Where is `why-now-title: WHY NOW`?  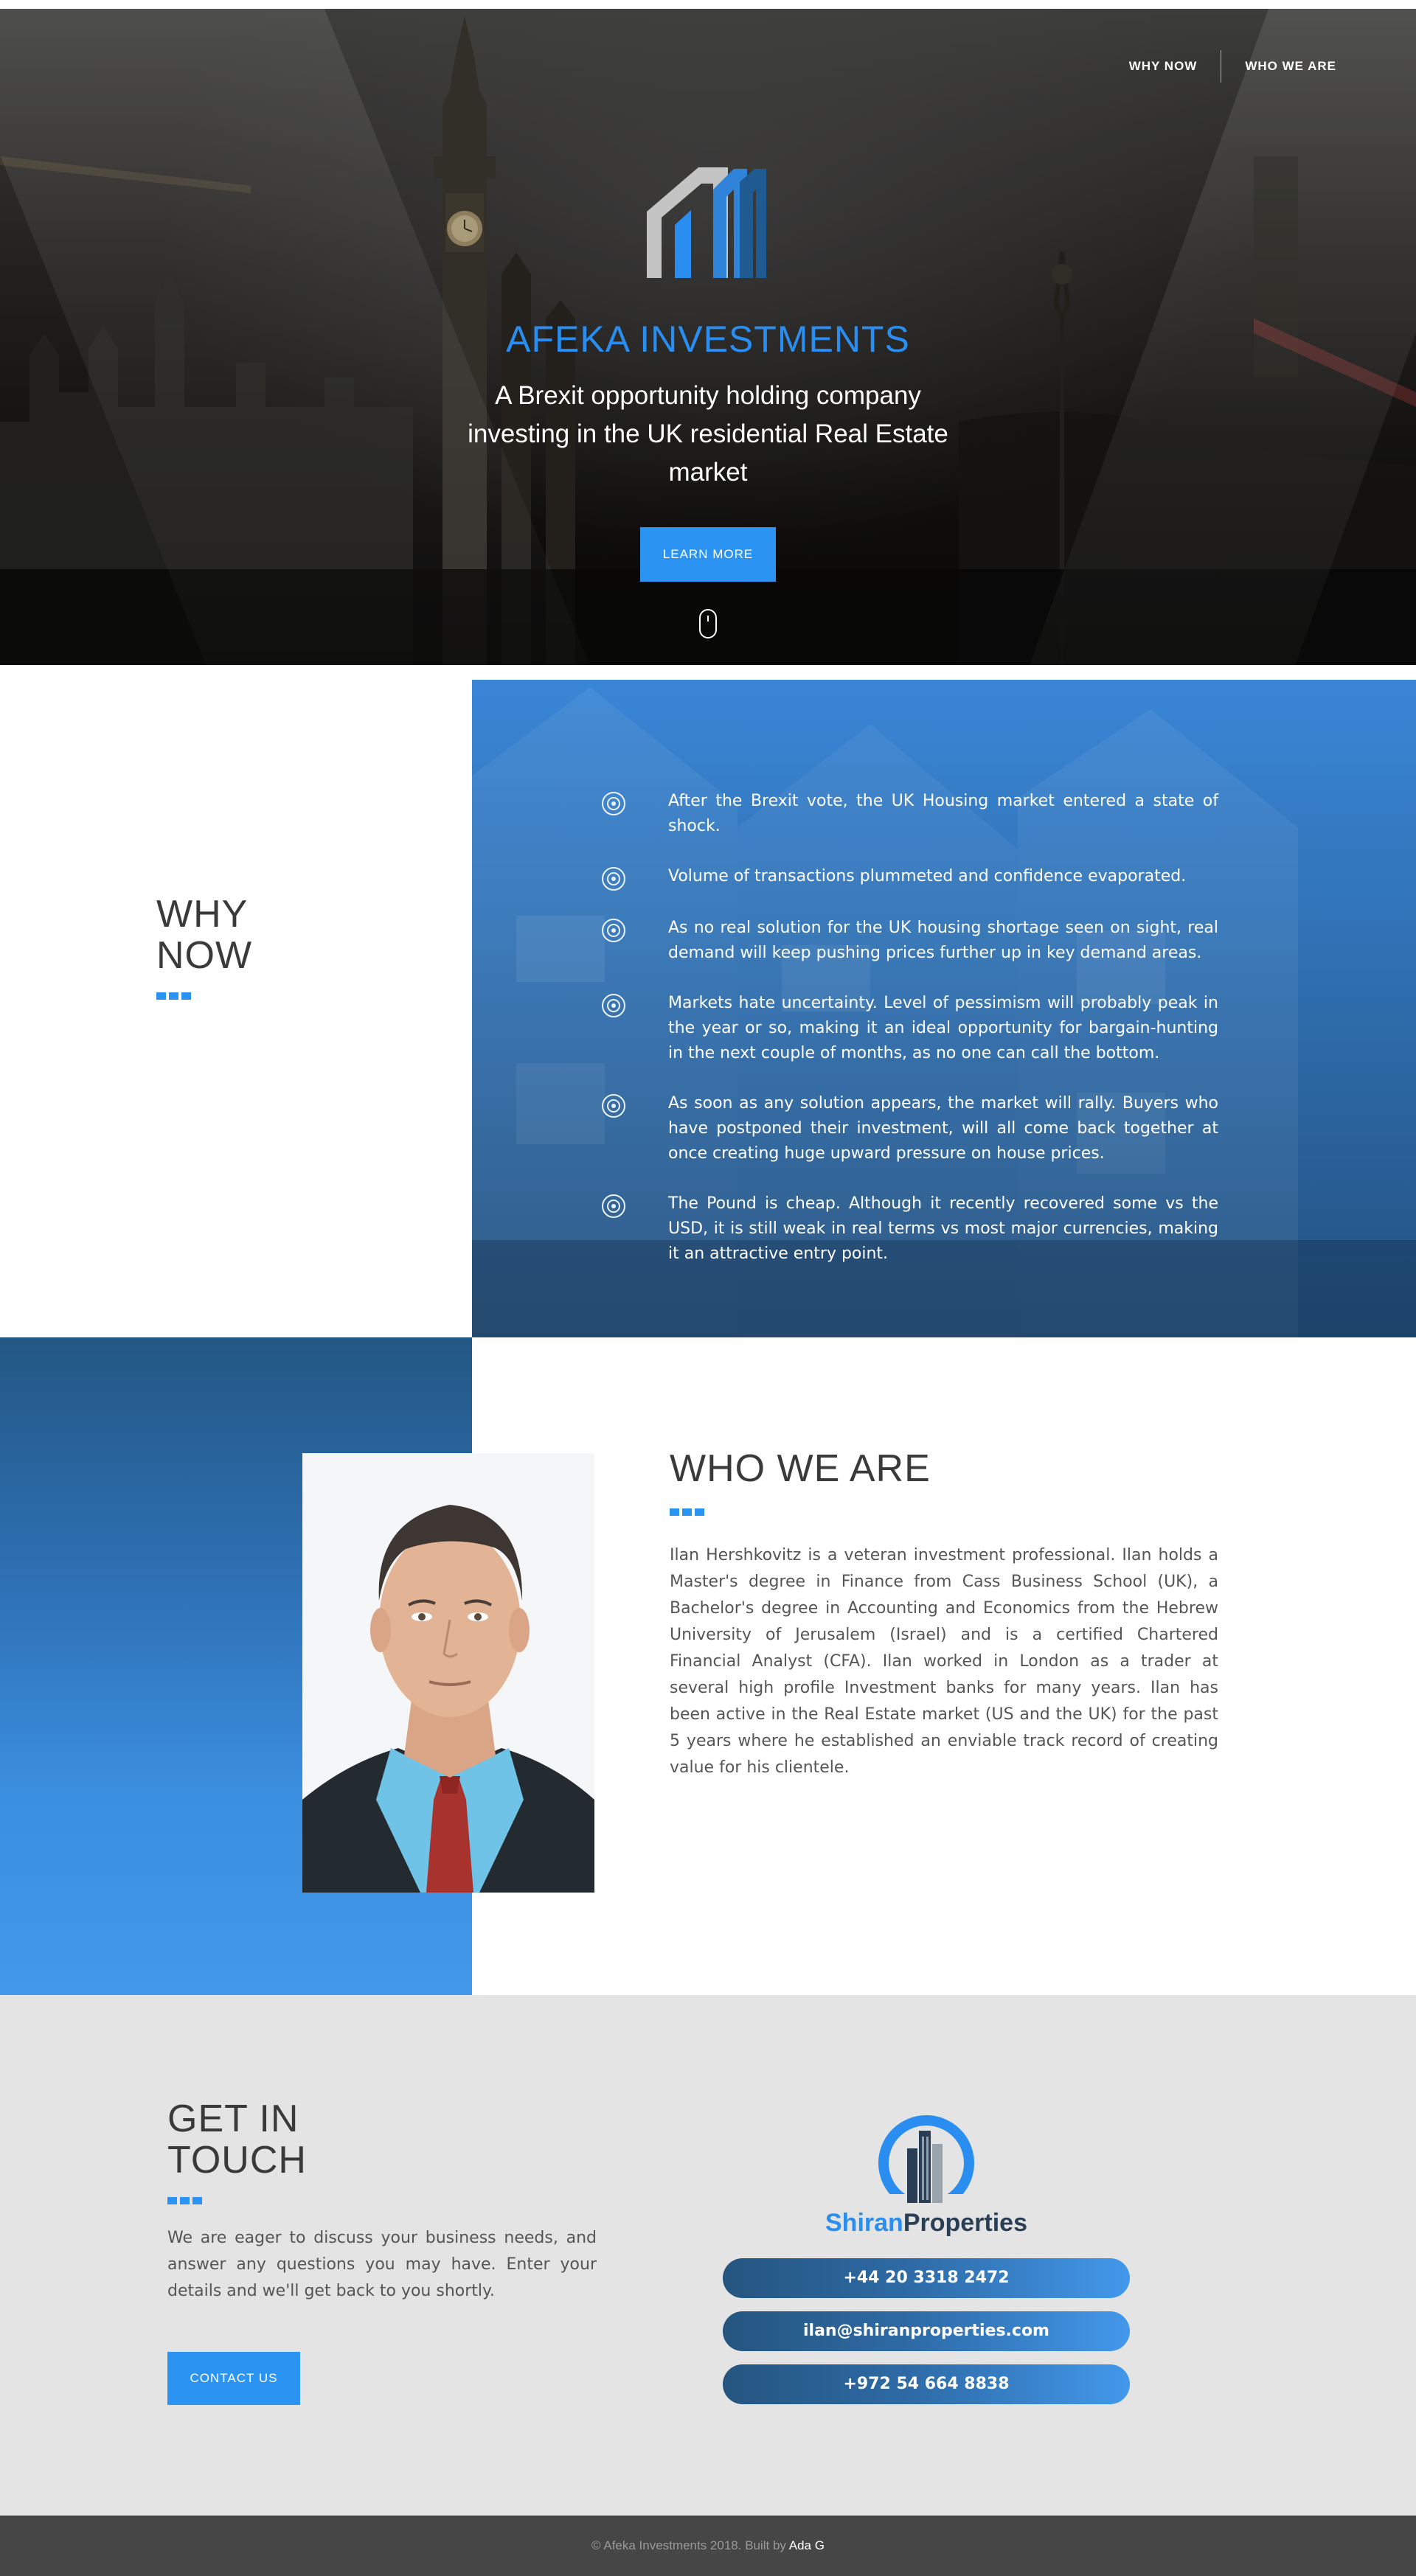 why-now-title: WHY NOW is located at coordinates (204, 935).